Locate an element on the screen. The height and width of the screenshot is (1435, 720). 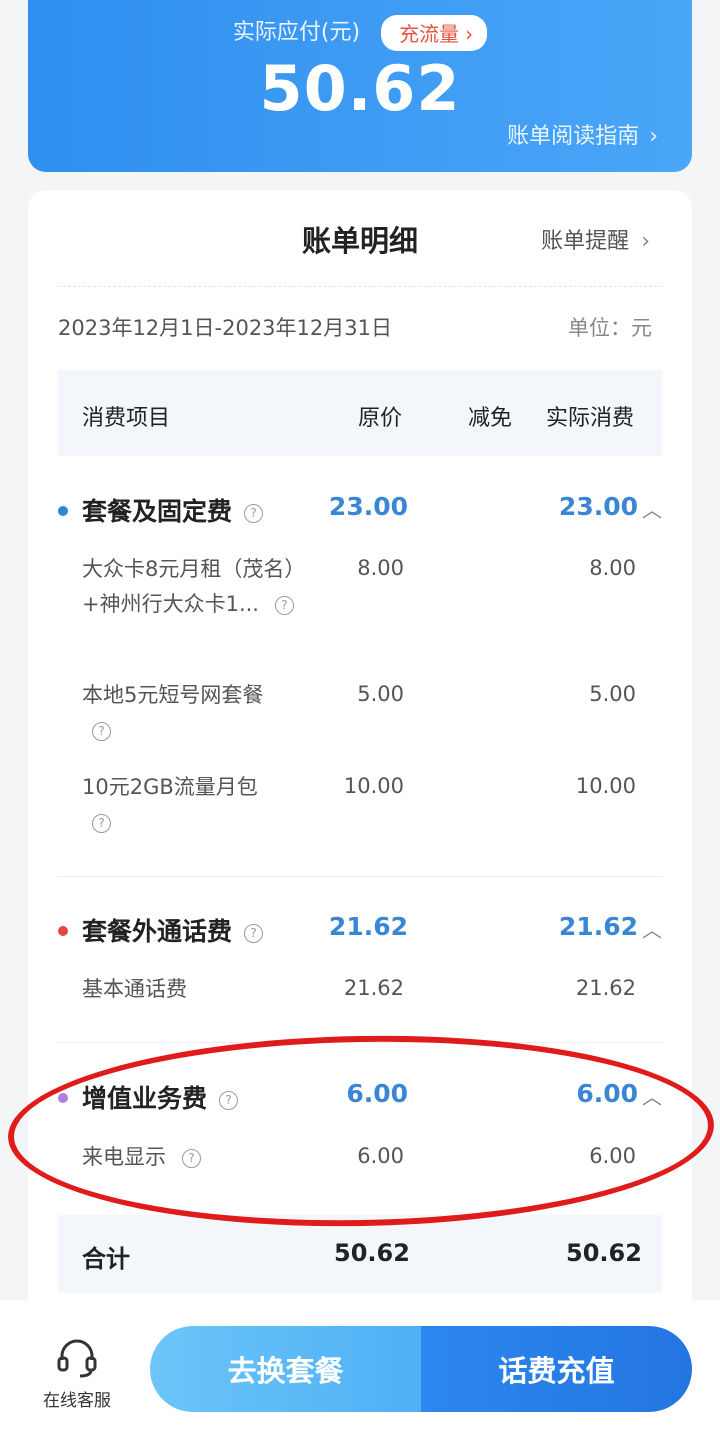
recharge-data-chip: 充流量 › is located at coordinates (434, 33).